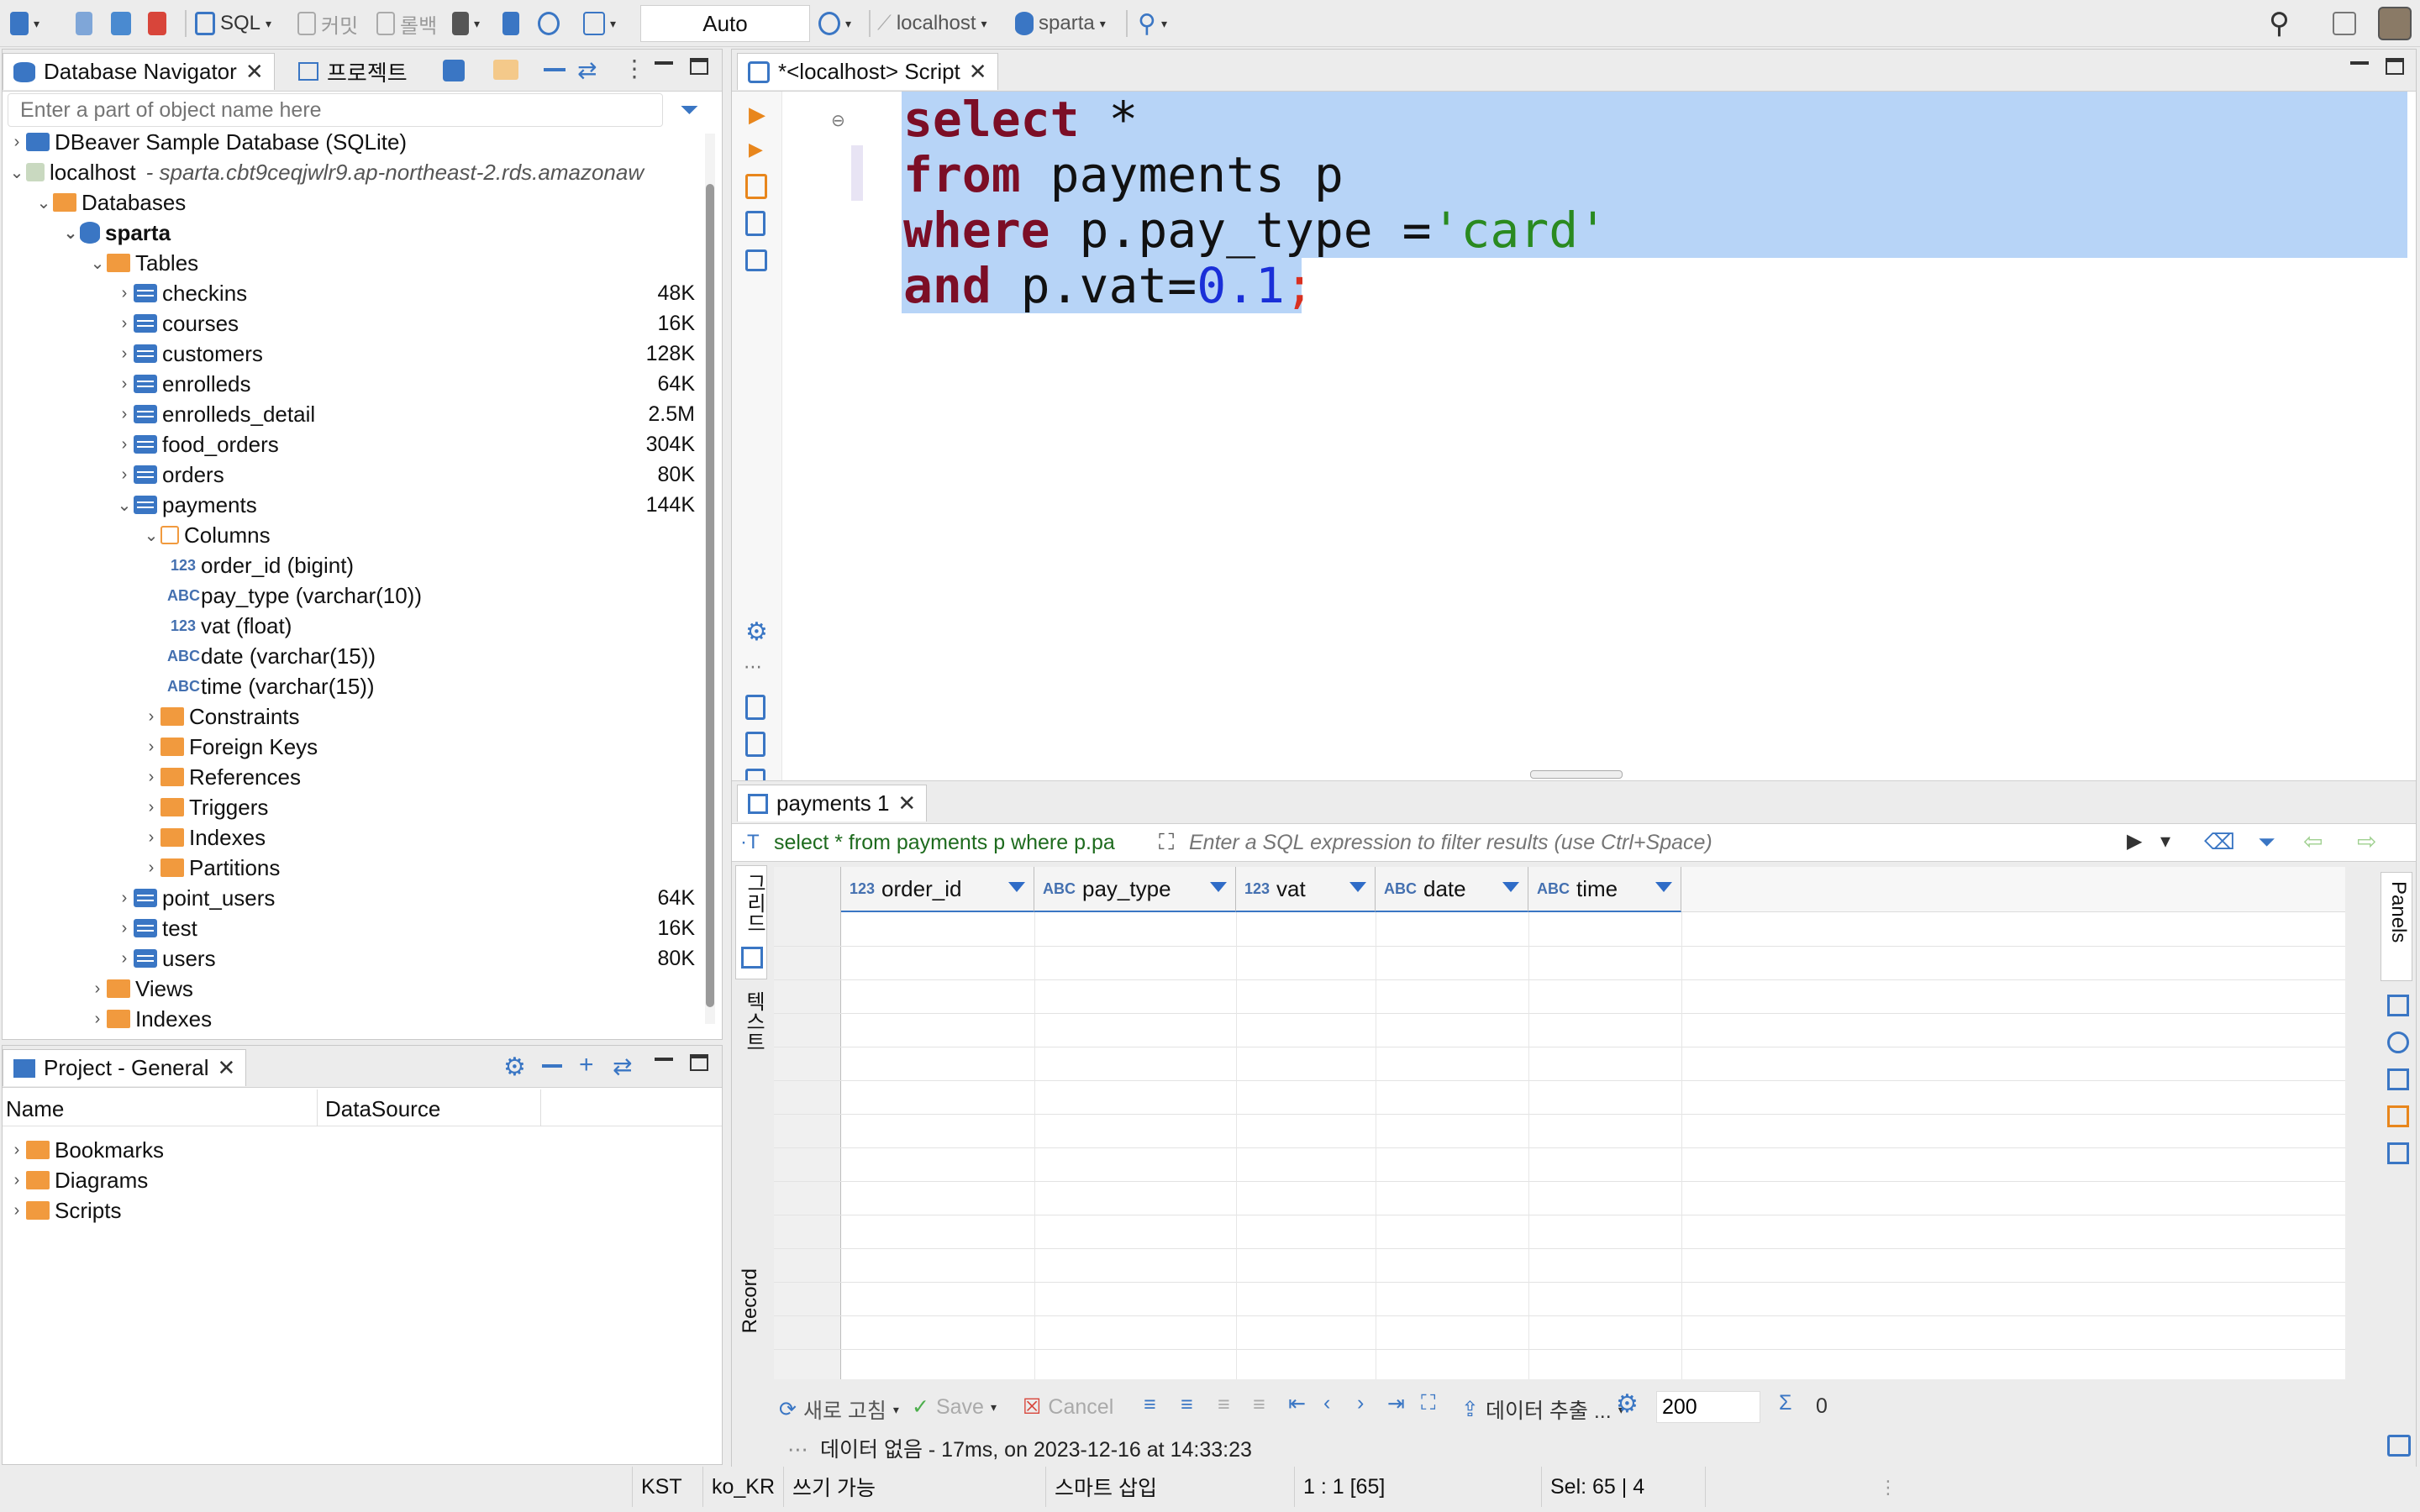 The width and height of the screenshot is (2420, 1512). Describe the element at coordinates (86, 1150) in the screenshot. I see `project-item-bookmarks: › Bookmarks` at that location.